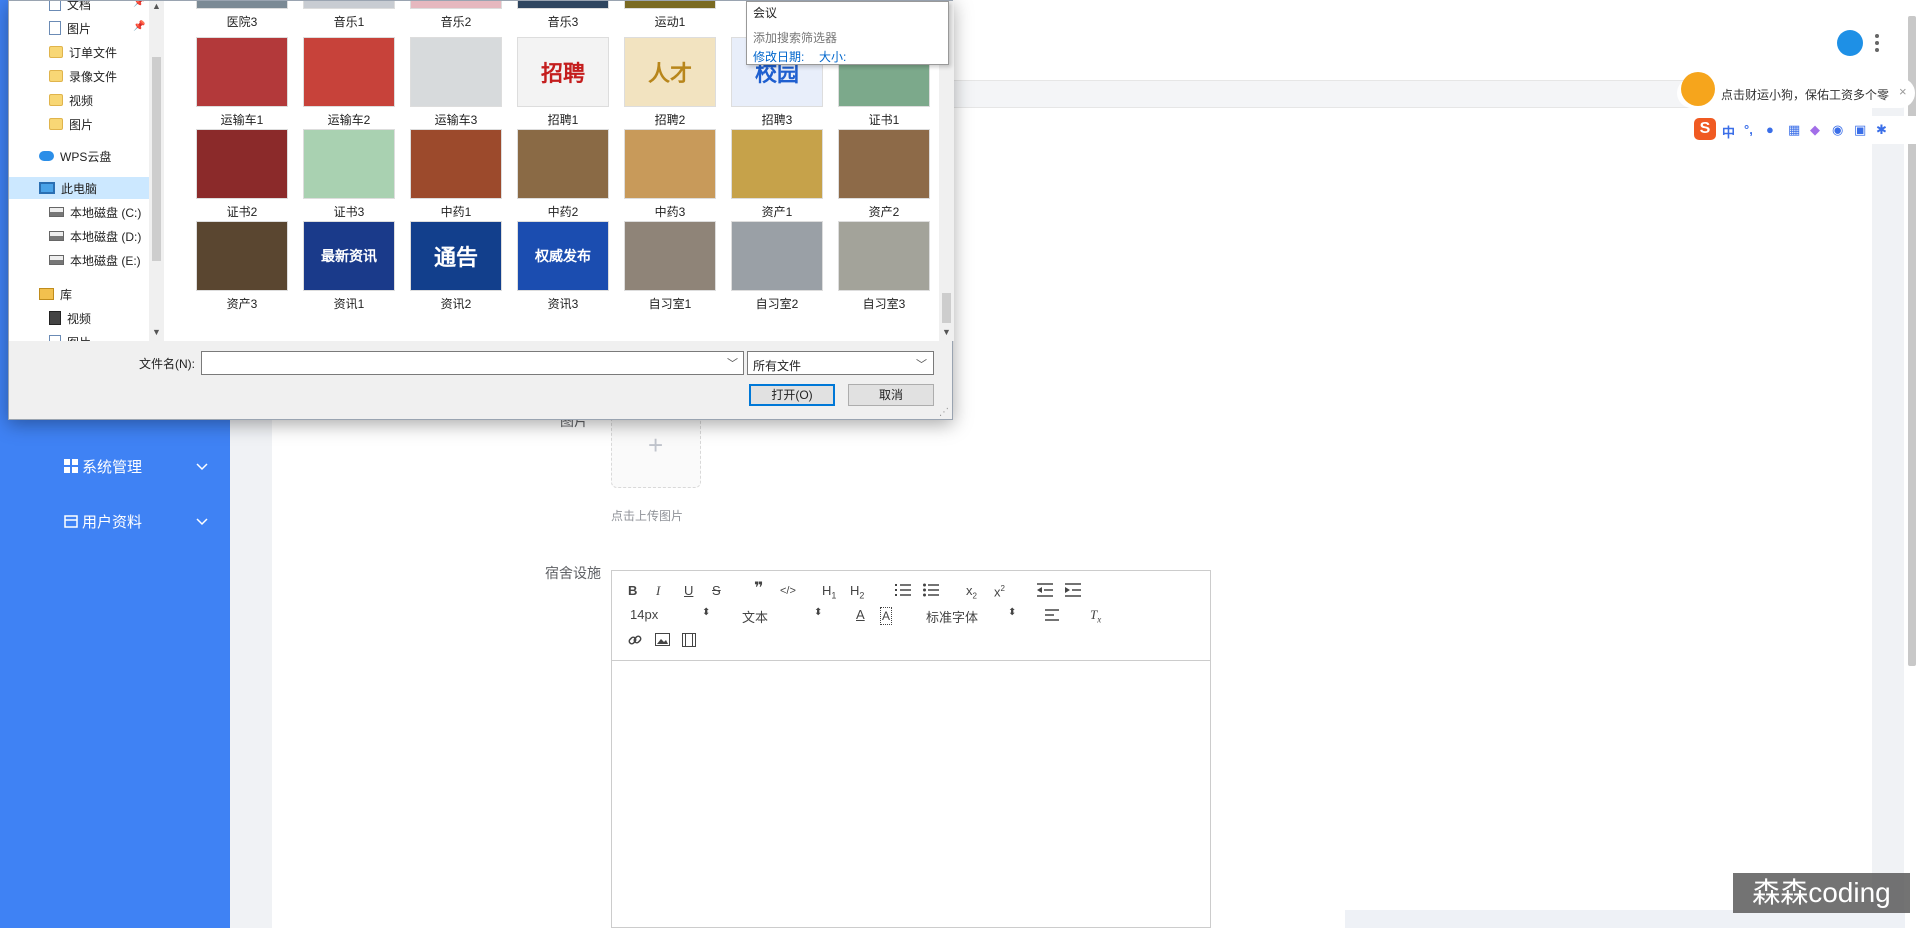 The width and height of the screenshot is (1920, 928). I want to click on file-type-select: 所有文件 ﹀, so click(840, 363).